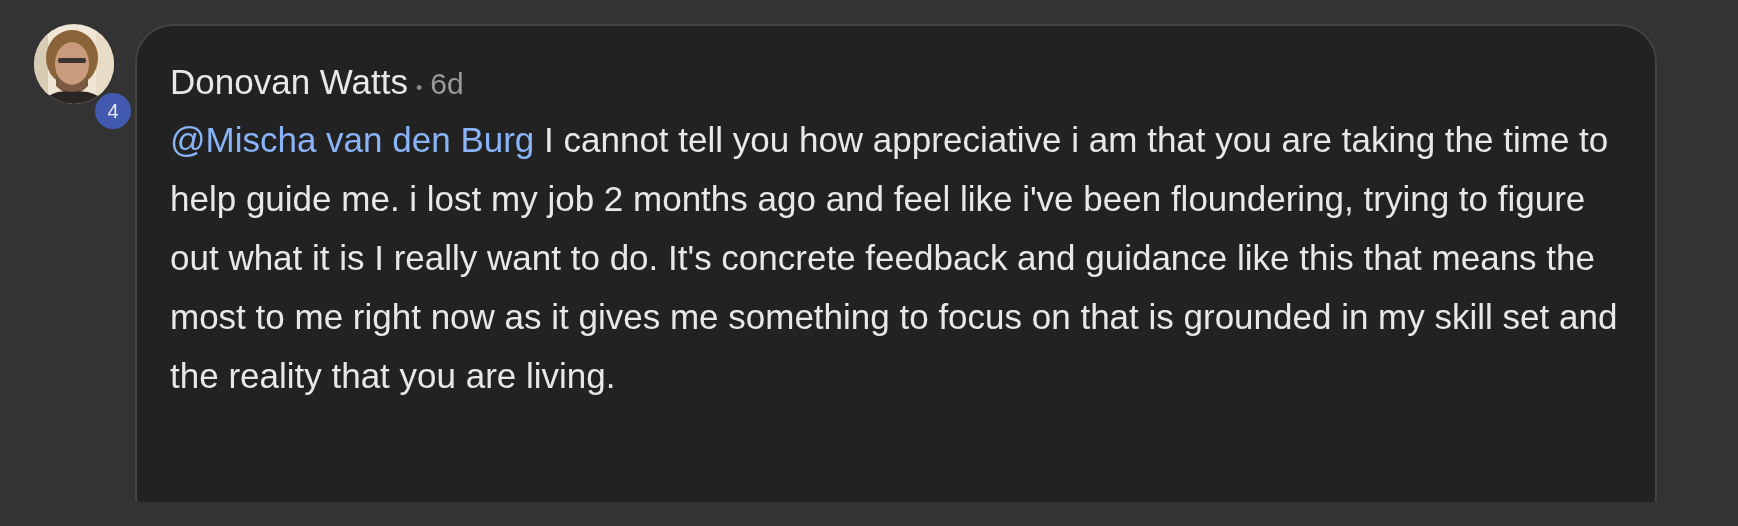  Describe the element at coordinates (113, 111) in the screenshot. I see `level-badge: 4` at that location.